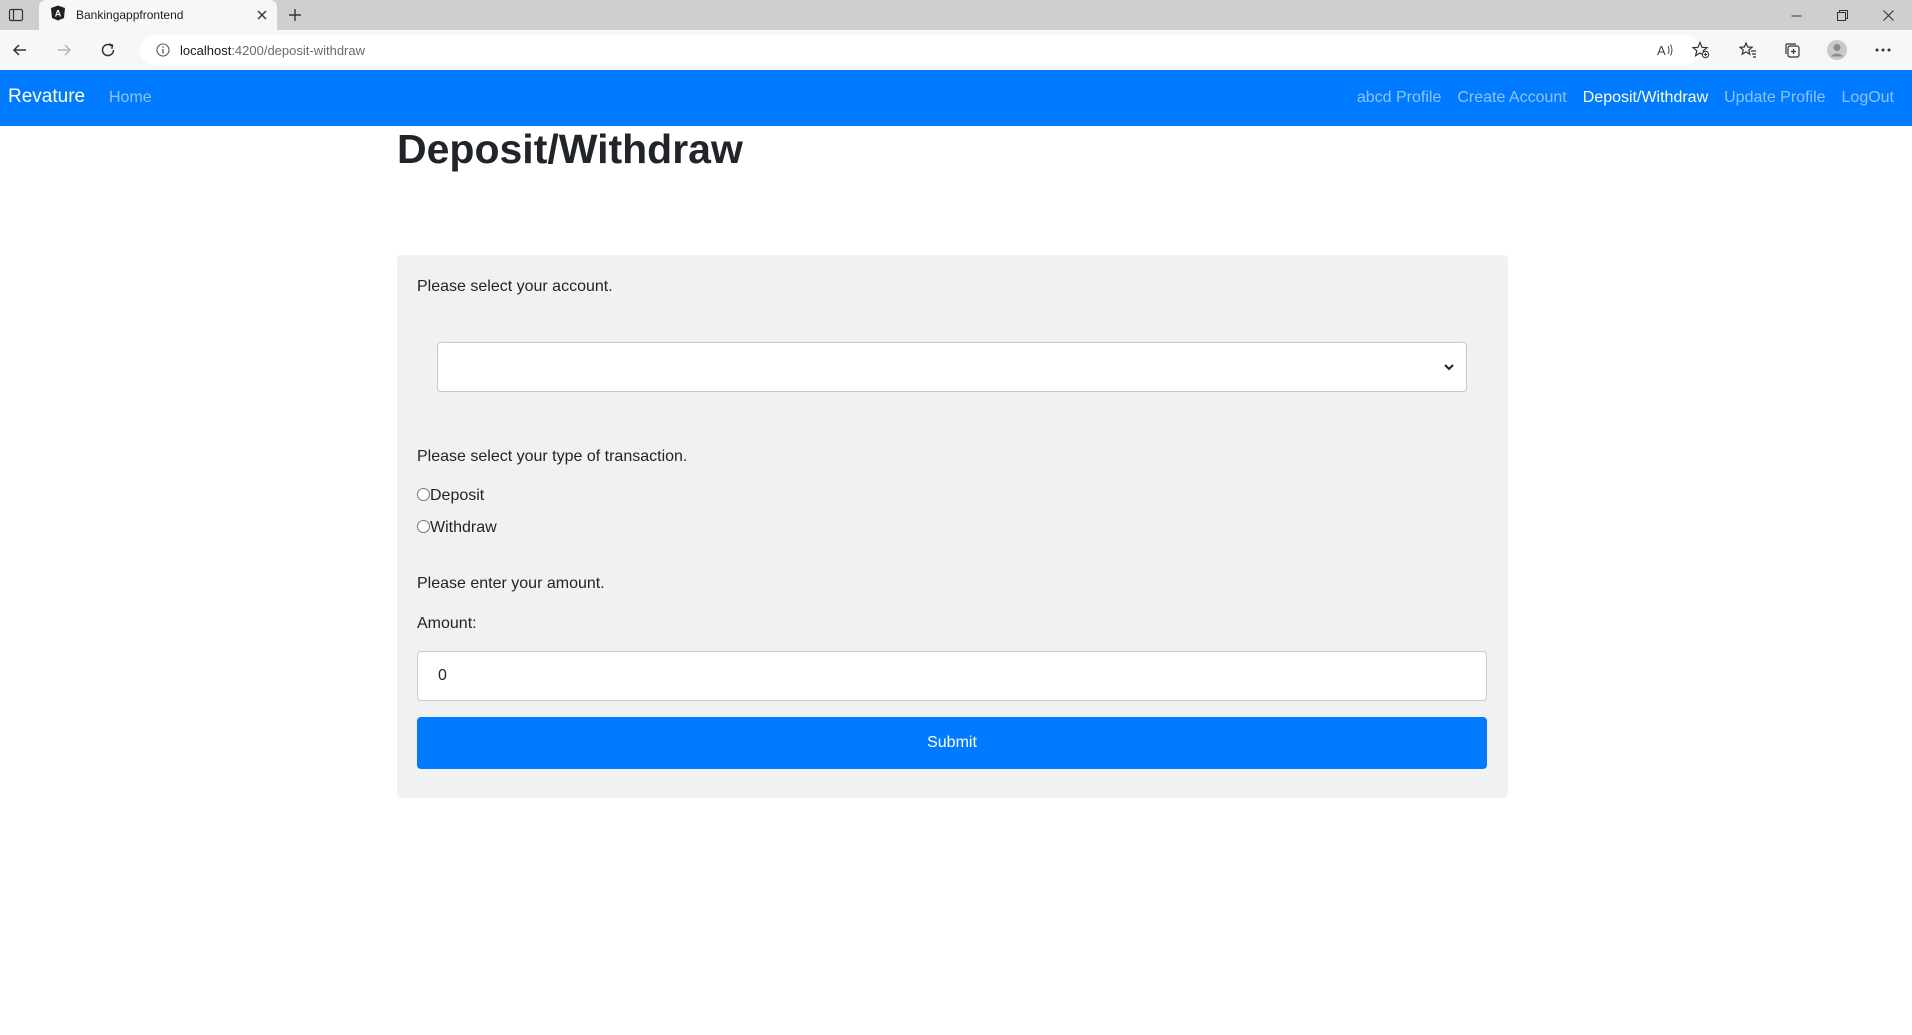 Image resolution: width=1912 pixels, height=1035 pixels. I want to click on plus-icon, so click(295, 15).